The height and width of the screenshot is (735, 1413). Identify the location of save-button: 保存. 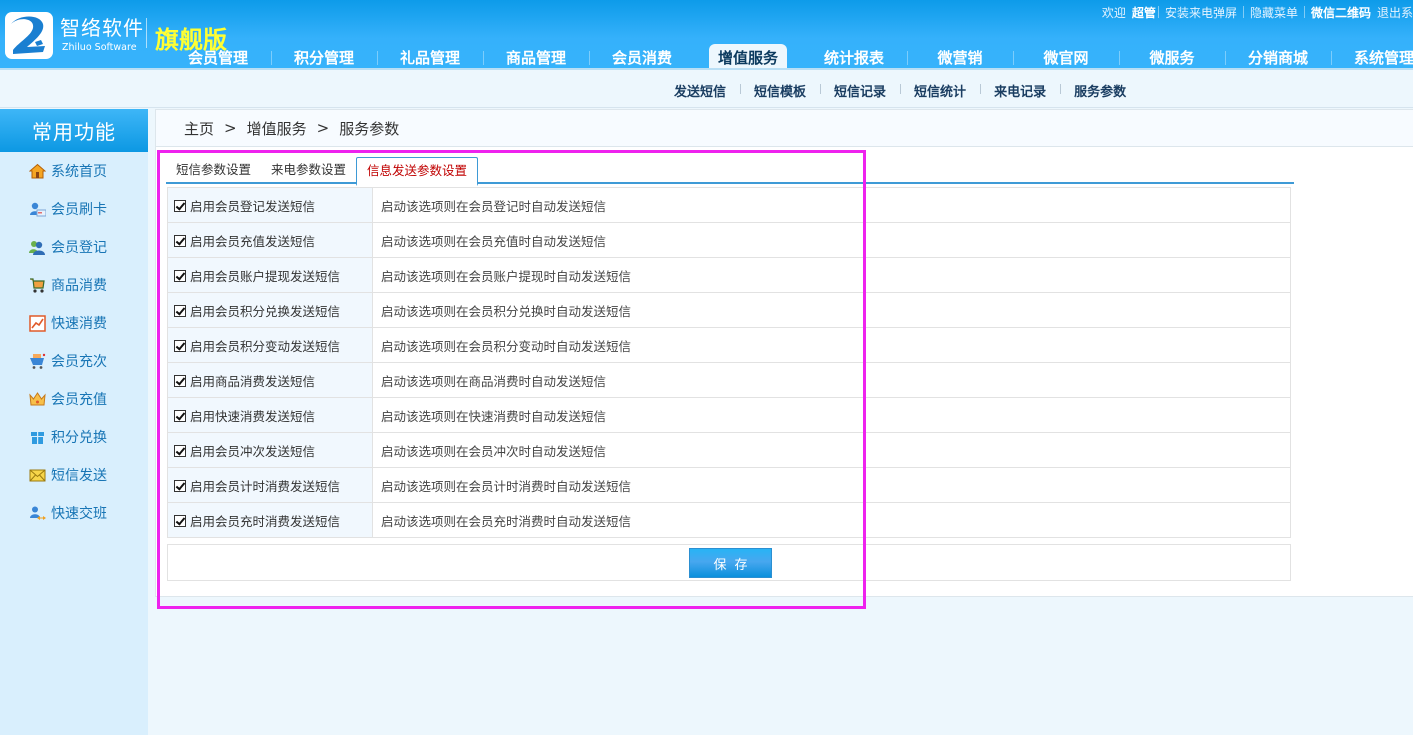
(730, 563).